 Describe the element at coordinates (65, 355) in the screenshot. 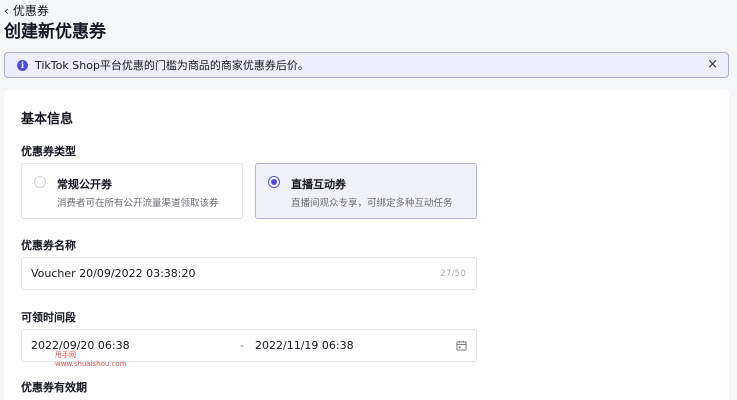

I see `watermark-line1: 甩手网` at that location.